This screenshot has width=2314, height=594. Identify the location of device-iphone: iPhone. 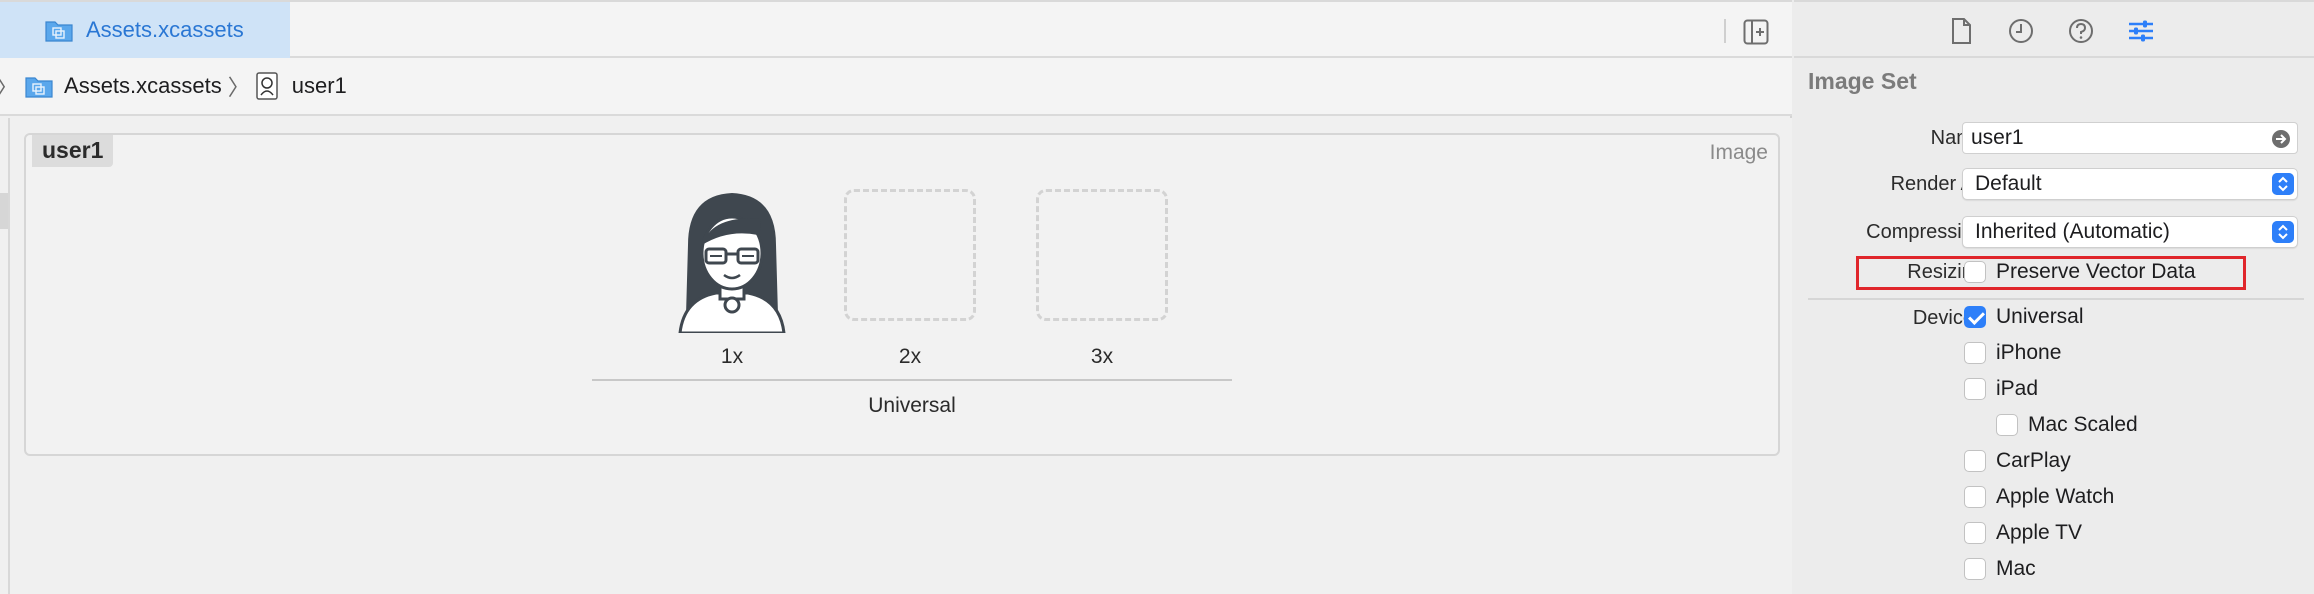
(2012, 353).